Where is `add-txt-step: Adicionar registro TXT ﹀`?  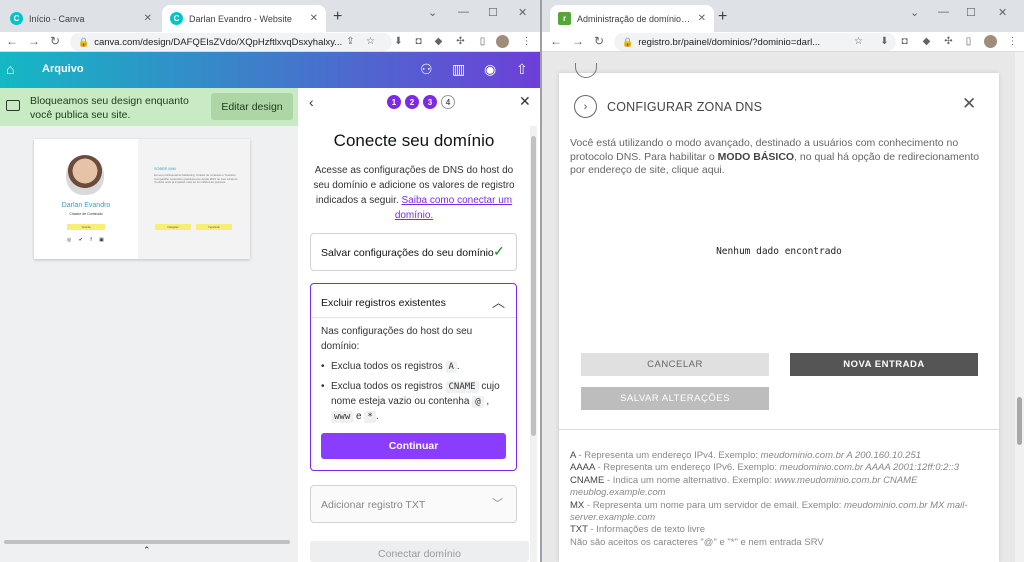 add-txt-step: Adicionar registro TXT ﹀ is located at coordinates (413, 504).